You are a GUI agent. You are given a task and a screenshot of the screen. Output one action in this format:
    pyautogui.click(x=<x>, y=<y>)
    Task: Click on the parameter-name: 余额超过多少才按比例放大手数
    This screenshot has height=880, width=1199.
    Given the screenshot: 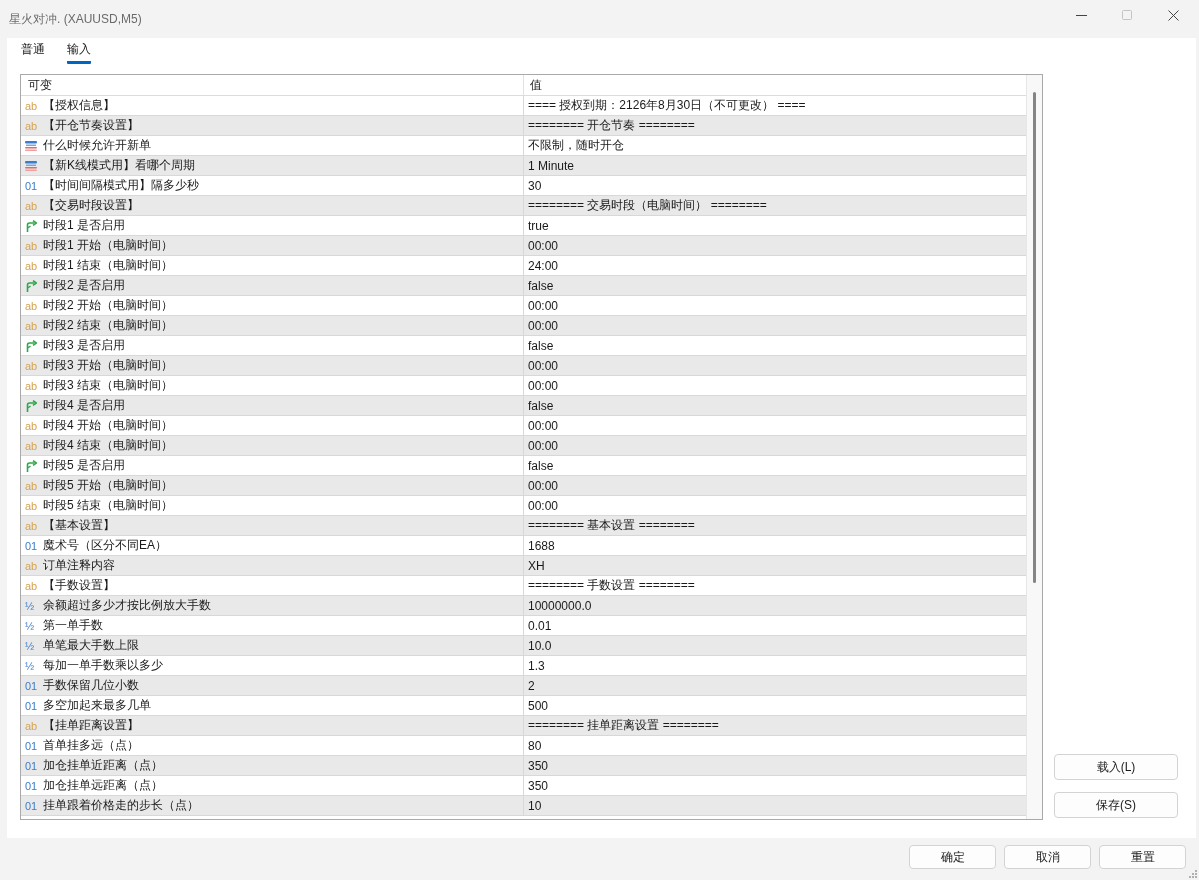 What is the action you would take?
    pyautogui.click(x=127, y=605)
    